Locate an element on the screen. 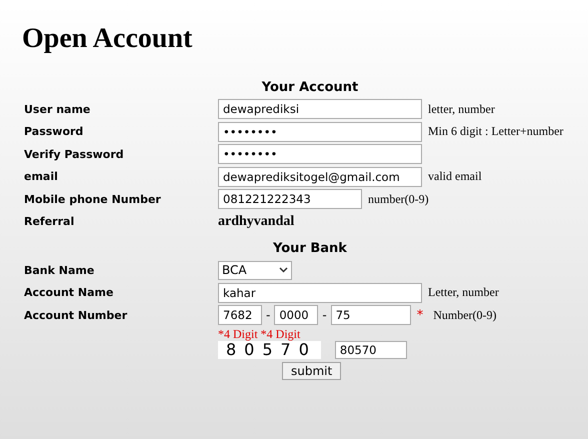 The width and height of the screenshot is (588, 439). section-heading: Your Bank is located at coordinates (310, 249).